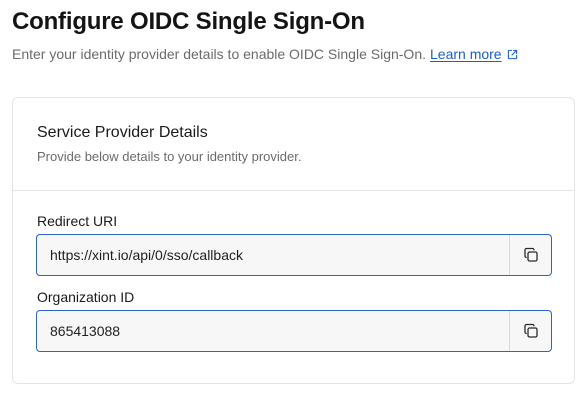 The width and height of the screenshot is (586, 396). What do you see at coordinates (273, 255) in the screenshot?
I see `redirect-uri-value: https://xint.io/api/0/sso/callback` at bounding box center [273, 255].